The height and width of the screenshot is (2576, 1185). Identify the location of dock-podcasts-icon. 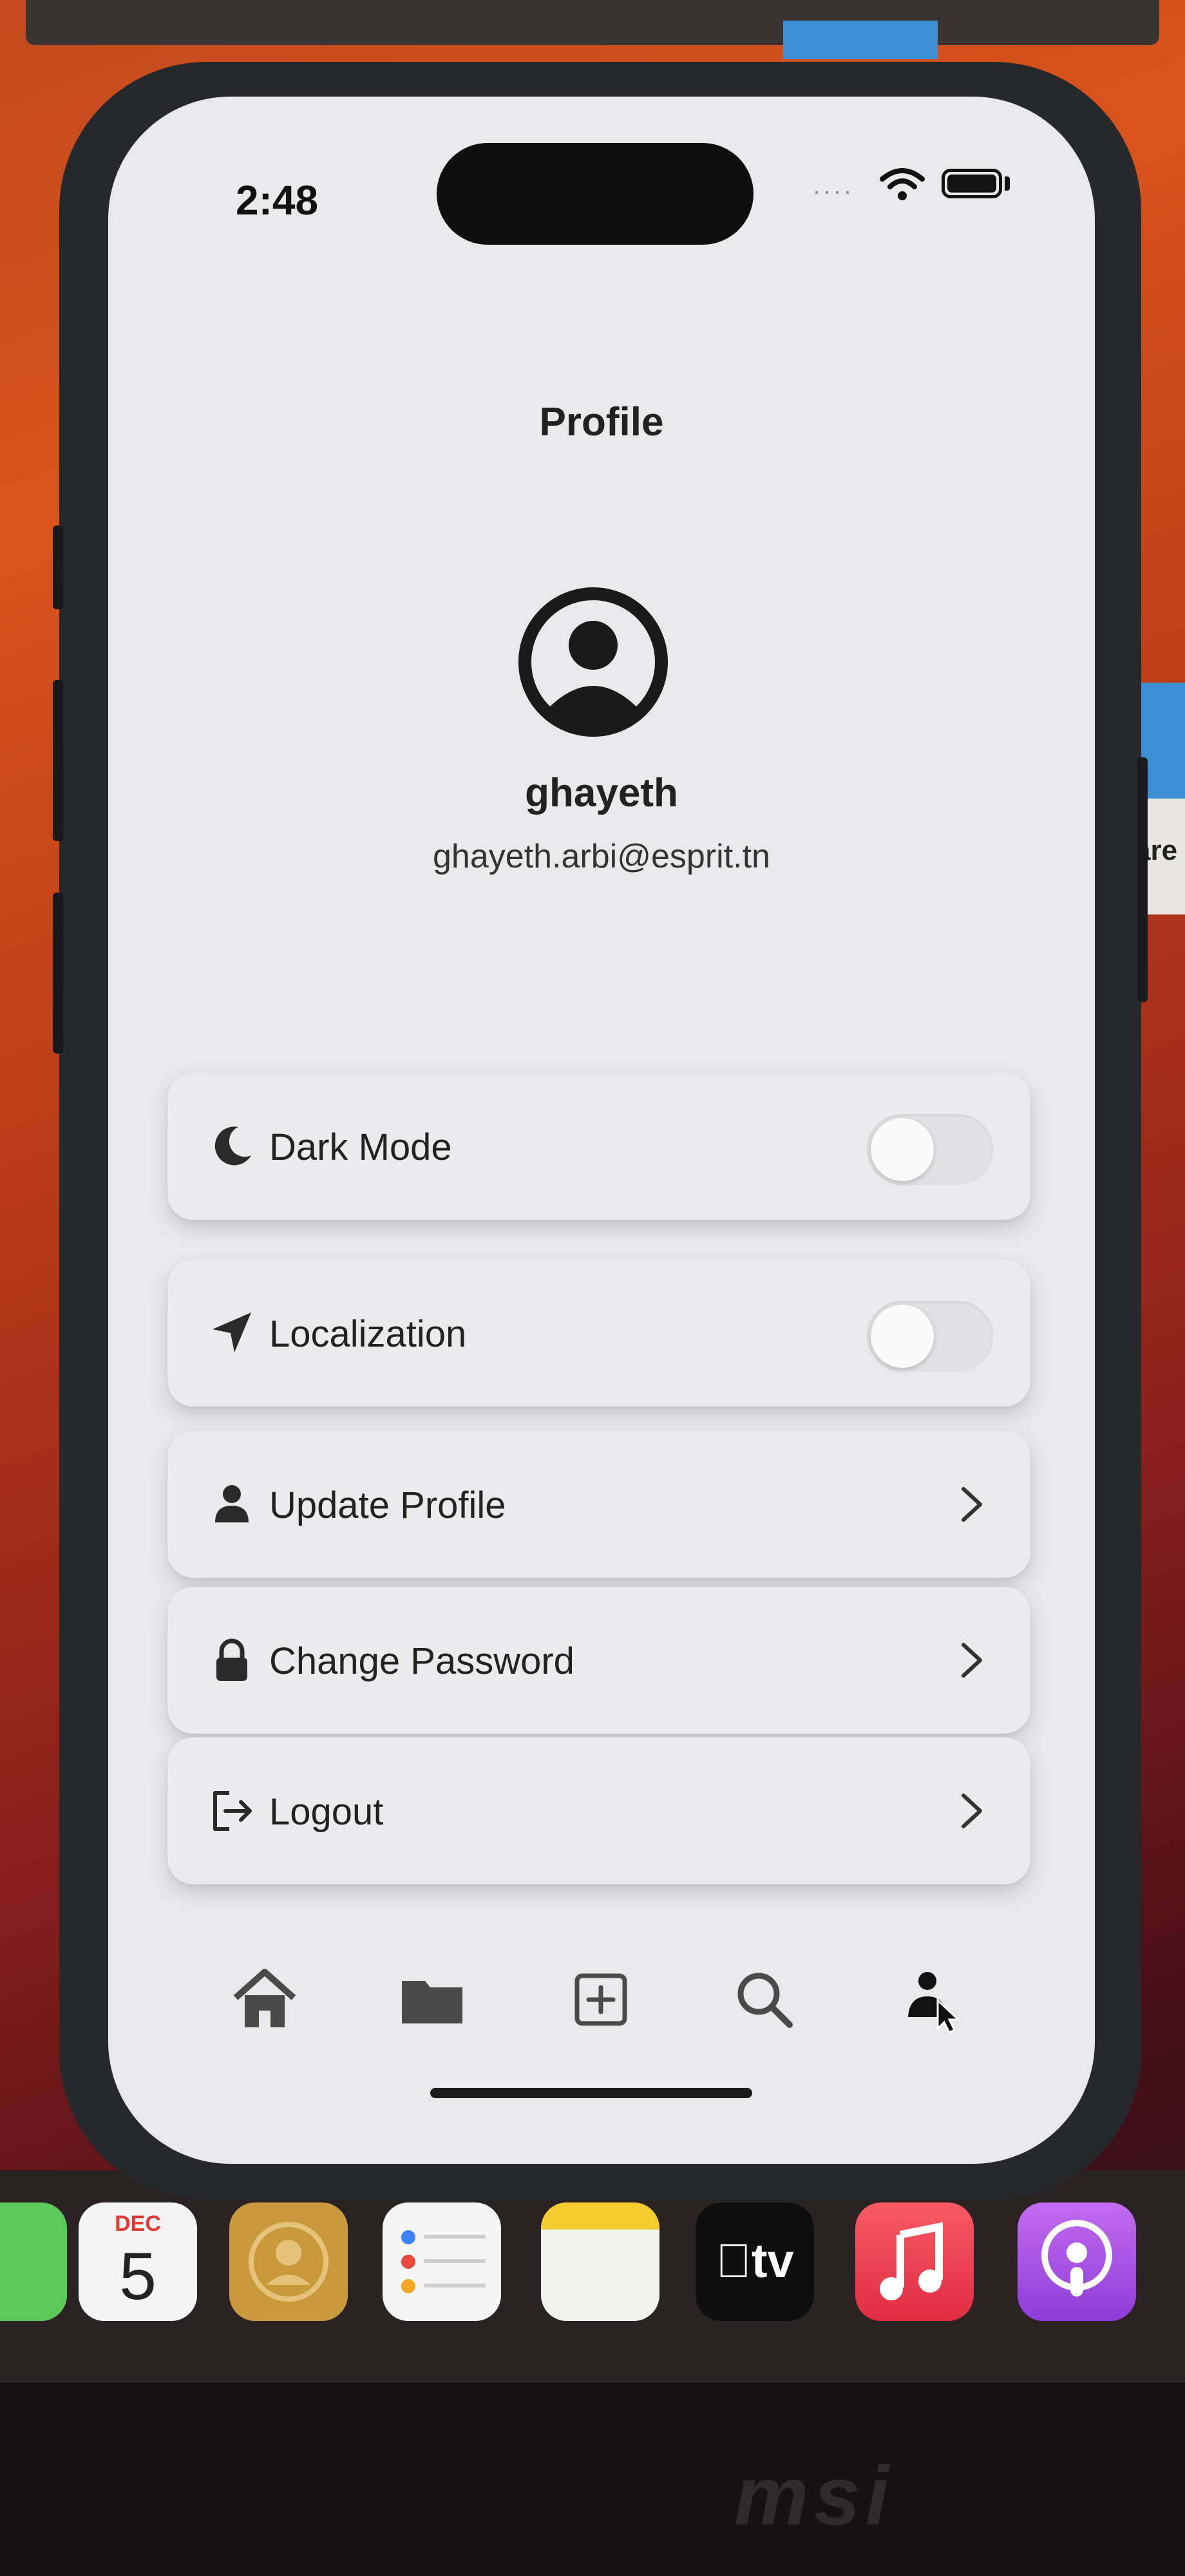
(1077, 2262).